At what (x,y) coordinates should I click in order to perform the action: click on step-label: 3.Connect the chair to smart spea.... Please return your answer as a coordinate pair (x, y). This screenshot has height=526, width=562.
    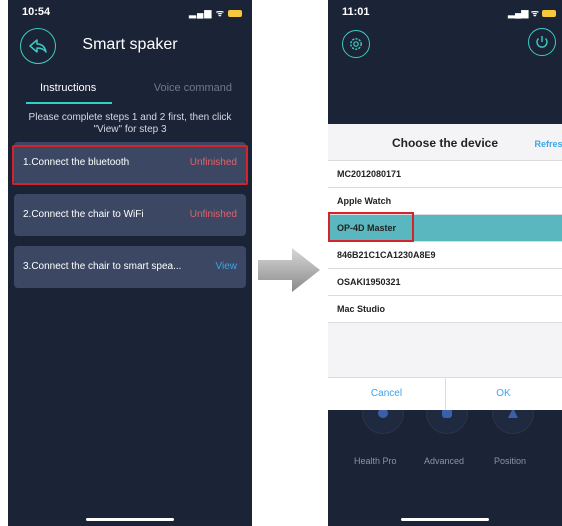
    Looking at the image, I should click on (102, 266).